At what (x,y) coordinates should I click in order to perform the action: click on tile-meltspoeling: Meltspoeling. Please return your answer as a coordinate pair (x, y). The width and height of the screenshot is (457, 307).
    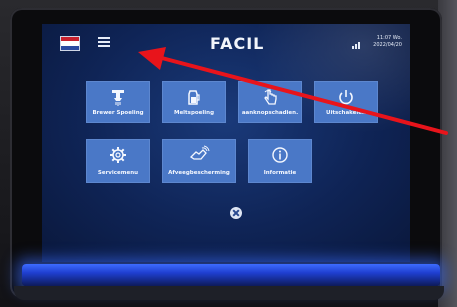
    Looking at the image, I should click on (194, 102).